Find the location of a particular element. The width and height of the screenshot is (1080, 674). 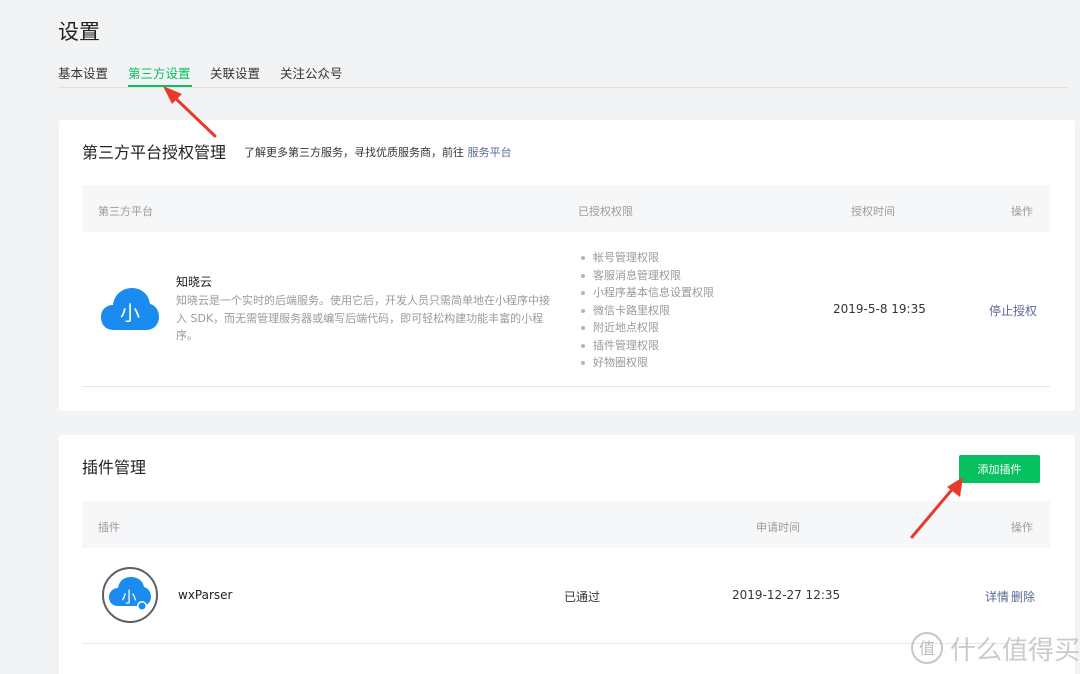

permission-item: 微信卡路里权限 is located at coordinates (646, 311).